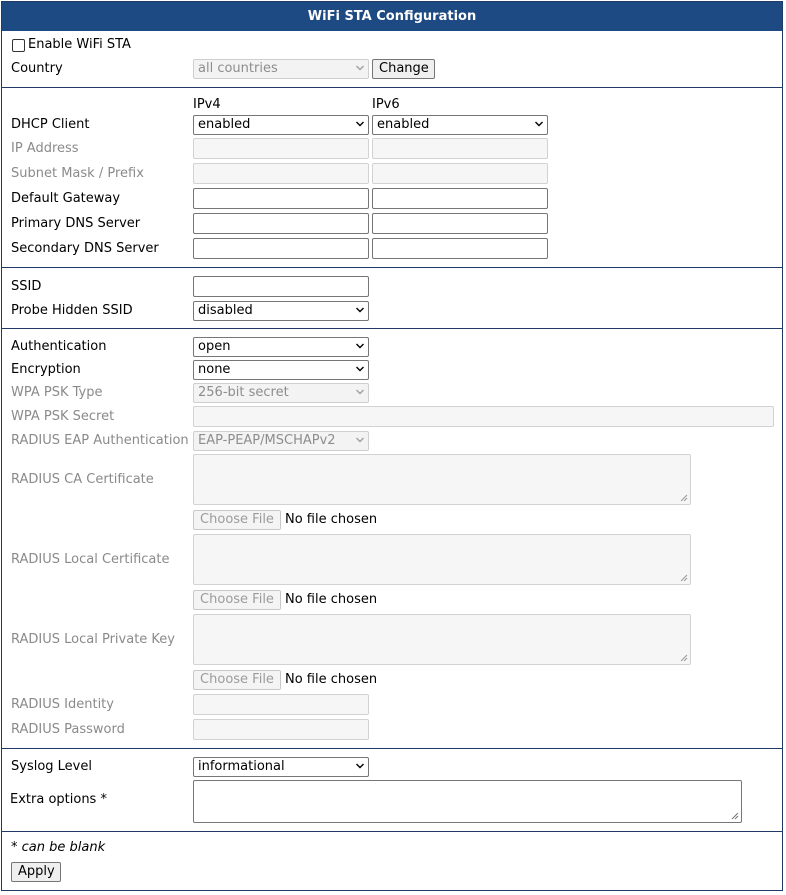  I want to click on subnet-ipv4-input, so click(281, 173).